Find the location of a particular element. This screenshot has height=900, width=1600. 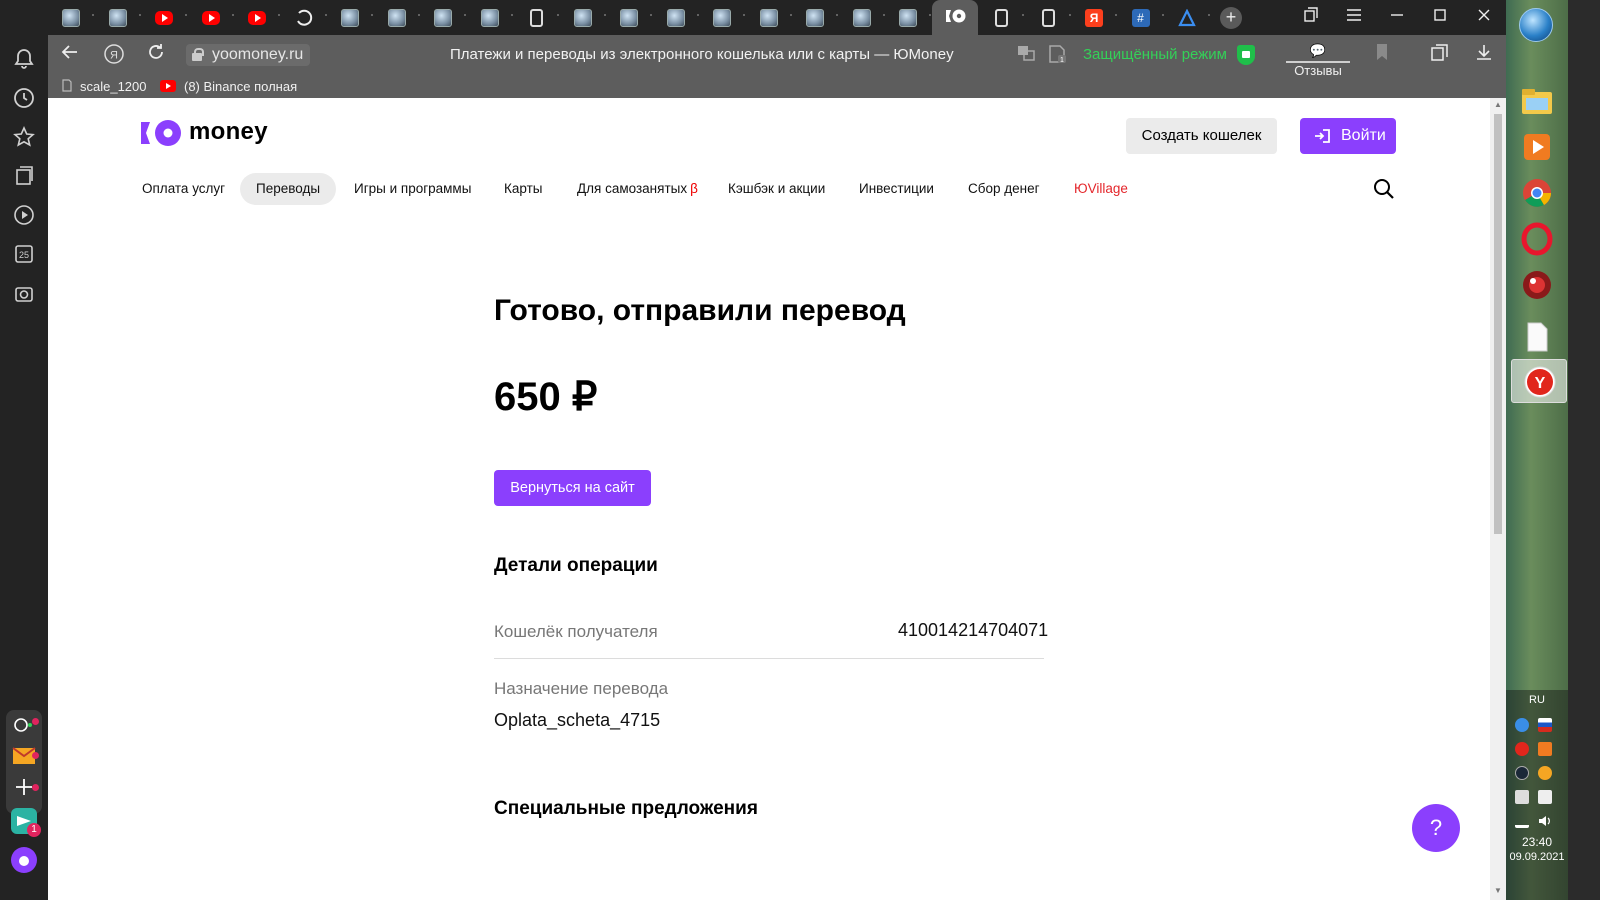

nav-item-games: Игры и программы is located at coordinates (412, 189).